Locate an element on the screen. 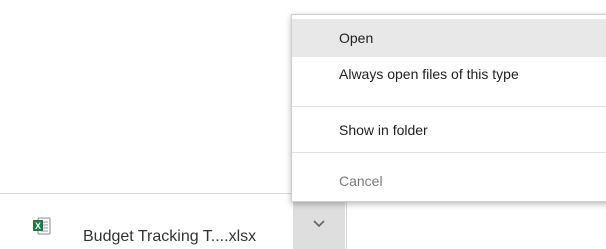 This screenshot has height=249, width=606. excel-file-icon: X is located at coordinates (42, 226).